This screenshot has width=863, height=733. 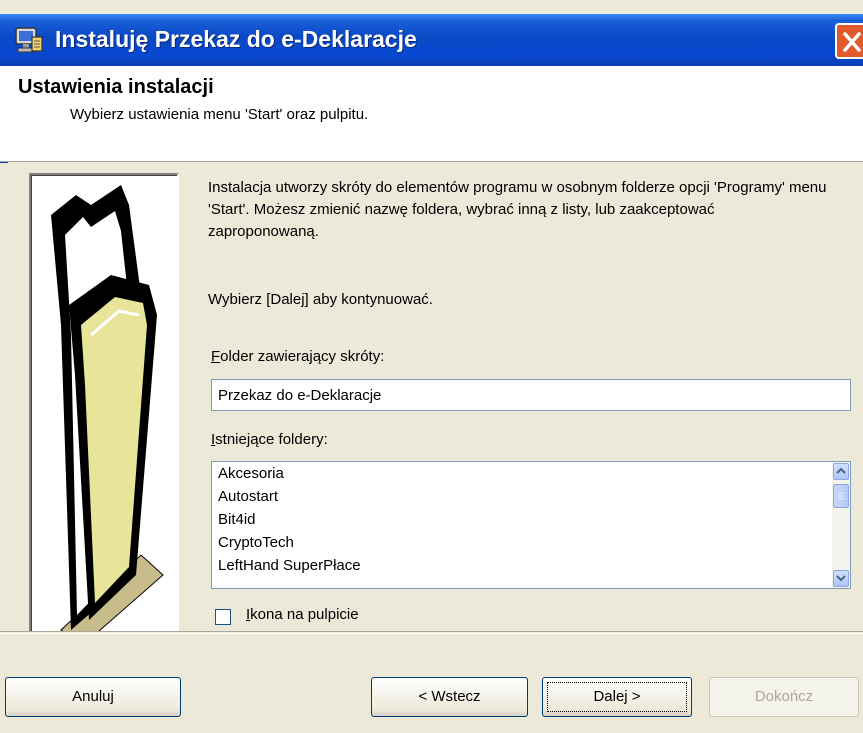 What do you see at coordinates (531, 519) in the screenshot?
I see `list-item: Bit4id` at bounding box center [531, 519].